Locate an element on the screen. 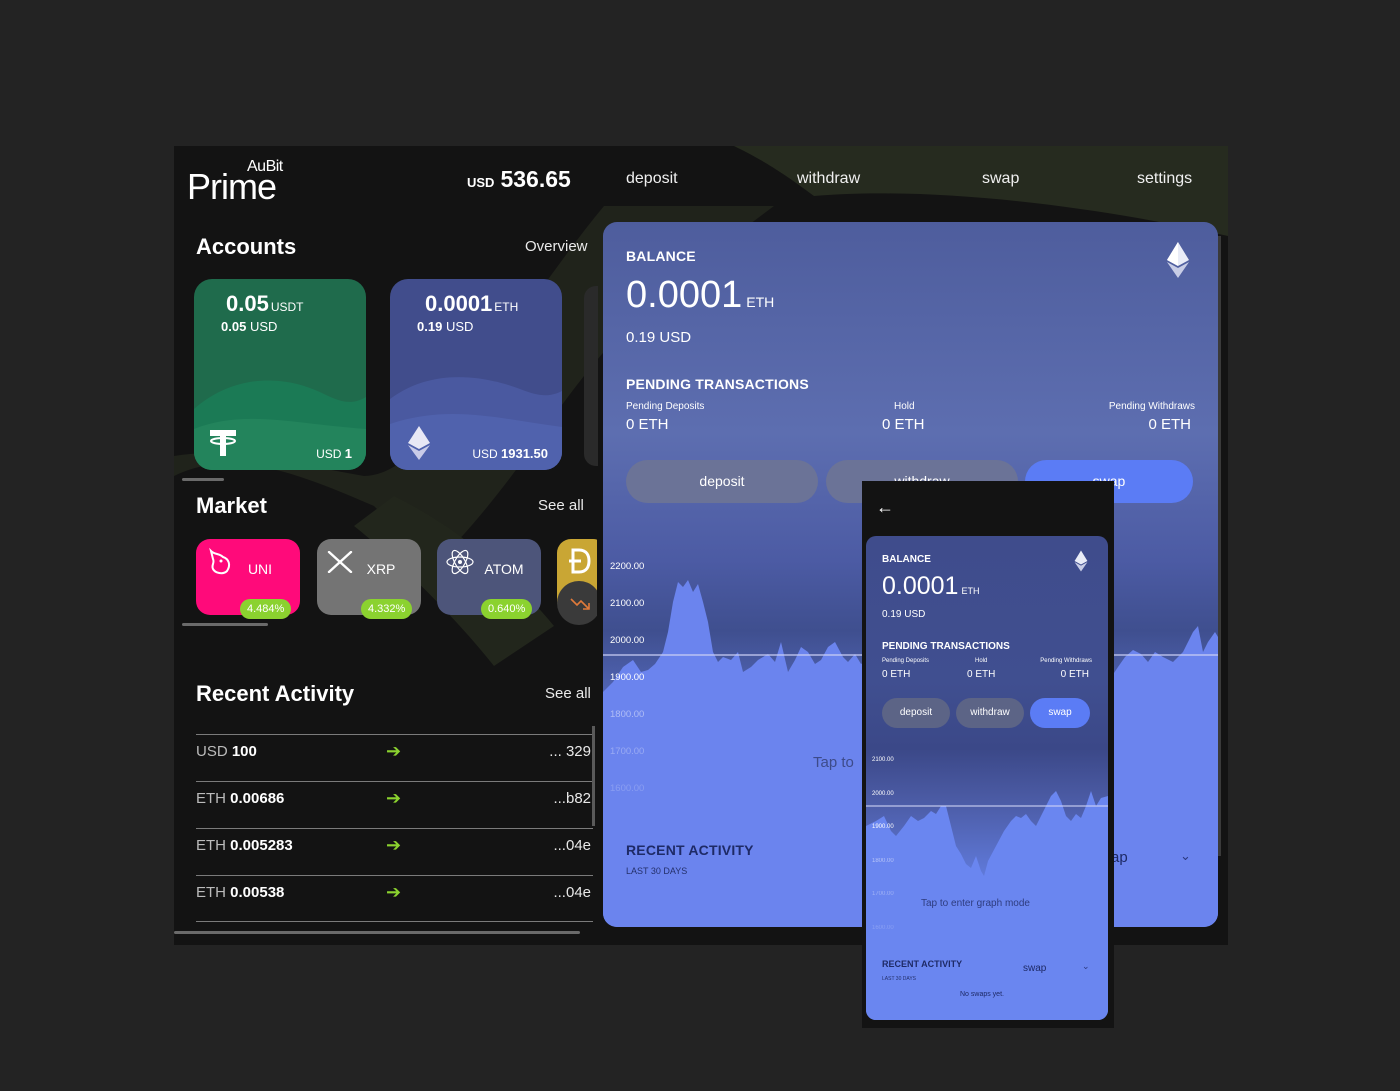  balance-label: BALANCE is located at coordinates (661, 256).